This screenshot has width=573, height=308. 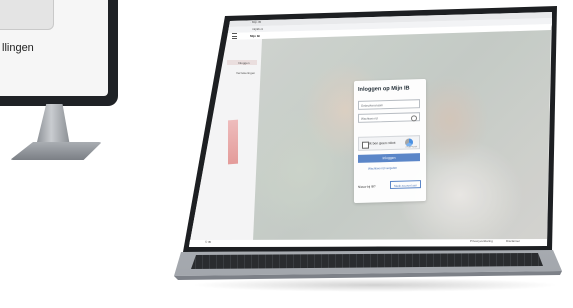 I want to click on monitor-foot, so click(x=56, y=151).